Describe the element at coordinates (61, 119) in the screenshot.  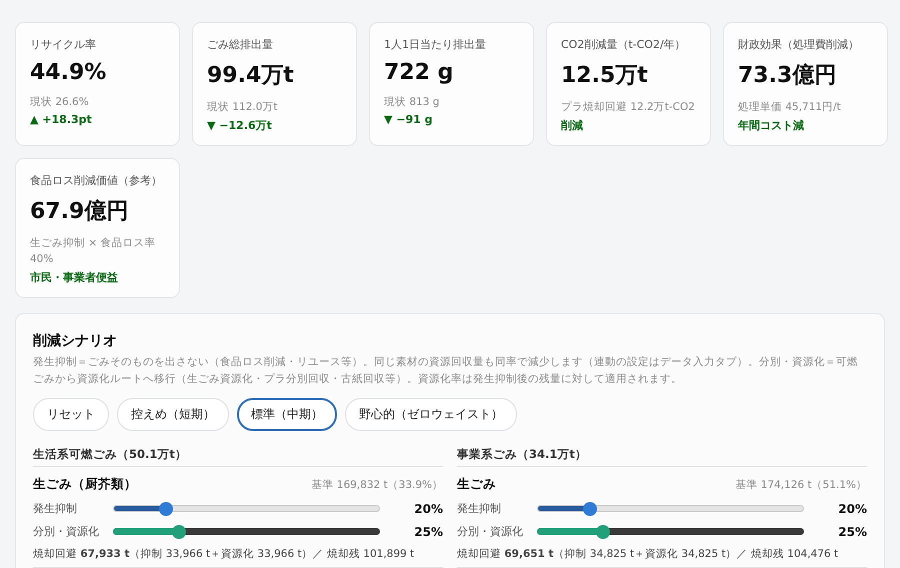
I see `kpi-delta: ▲ +18.3pt` at that location.